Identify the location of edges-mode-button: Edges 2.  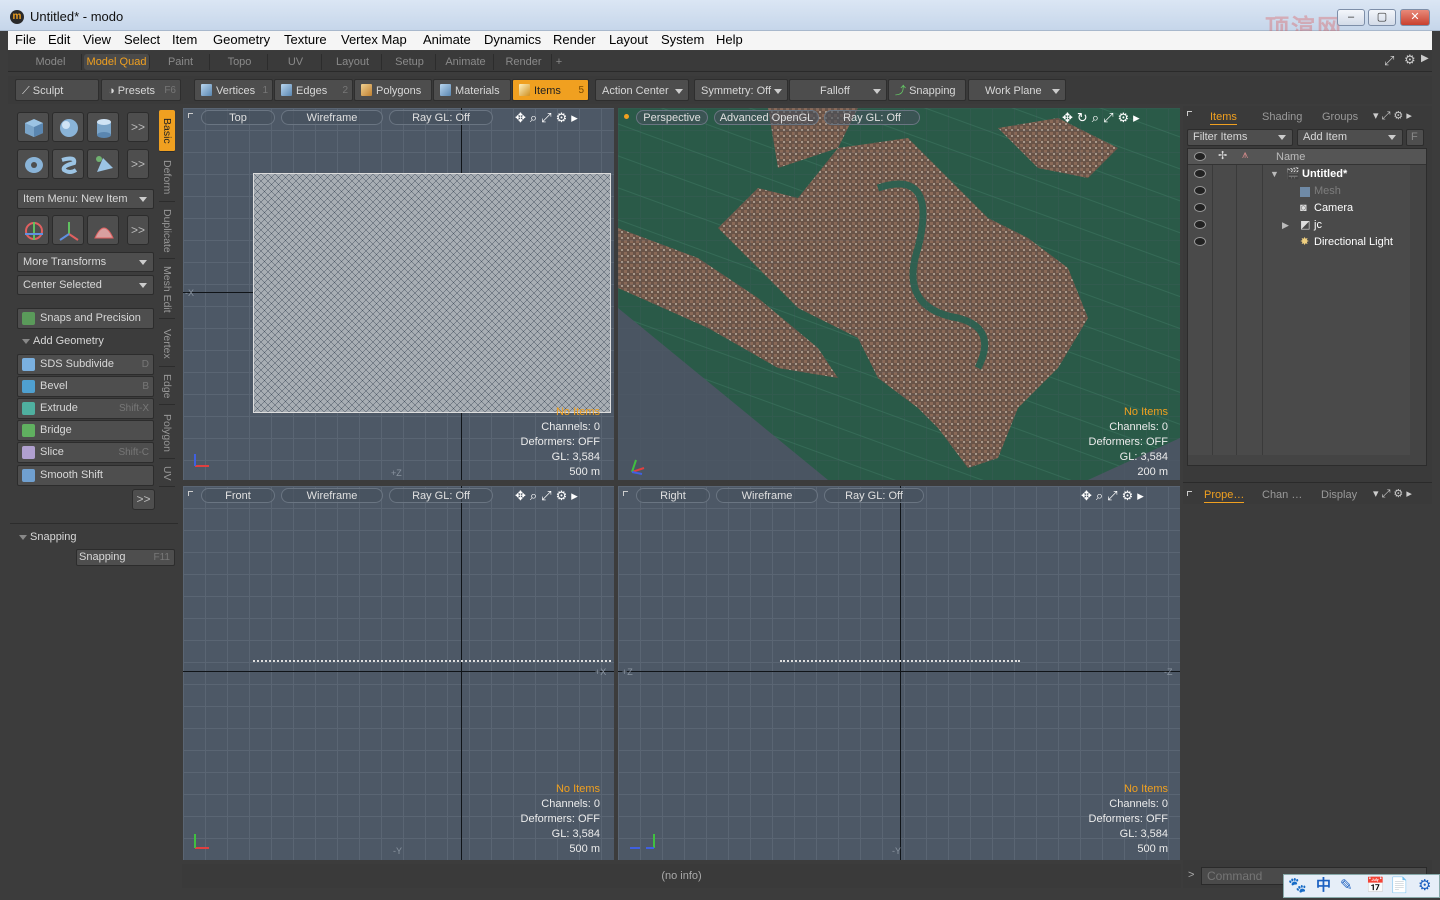
(313, 90).